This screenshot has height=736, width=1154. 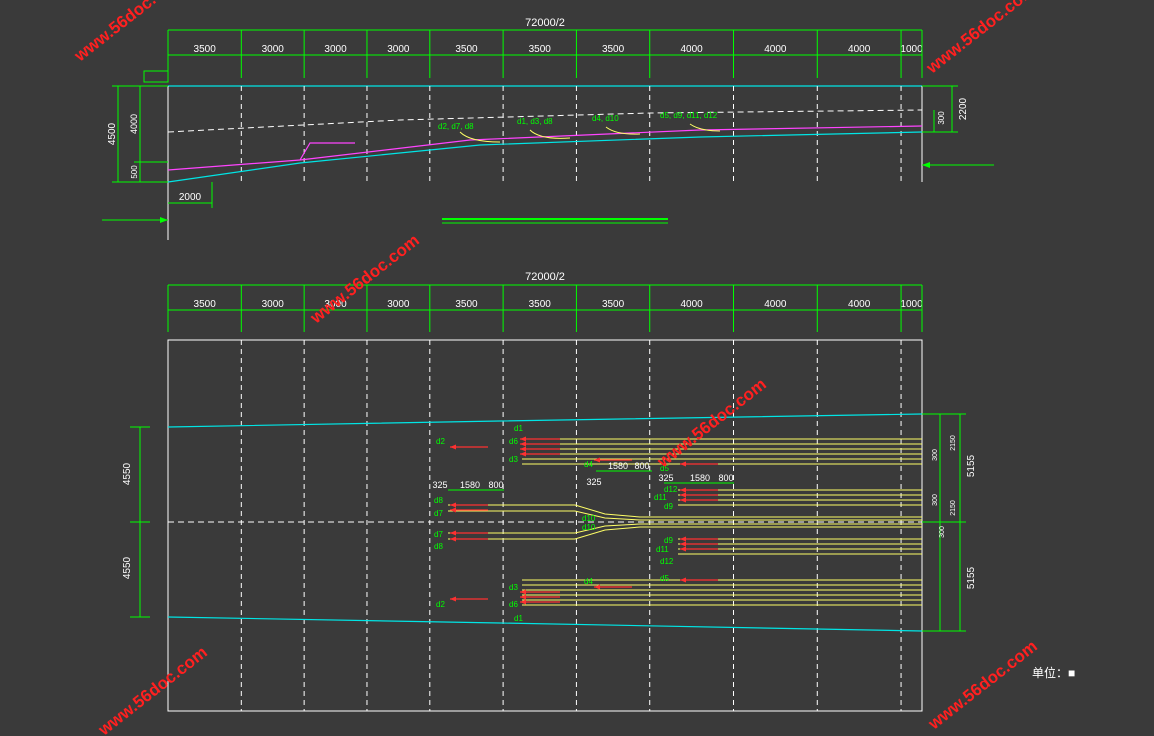 I want to click on elevation-left-upper: 4000, so click(x=134, y=124).